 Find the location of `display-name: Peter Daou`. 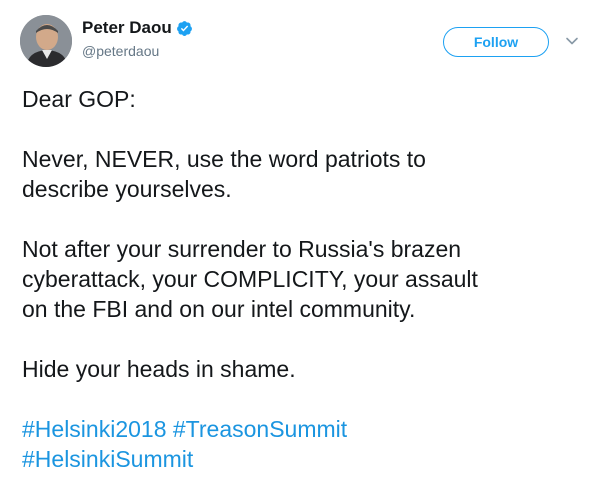

display-name: Peter Daou is located at coordinates (137, 28).